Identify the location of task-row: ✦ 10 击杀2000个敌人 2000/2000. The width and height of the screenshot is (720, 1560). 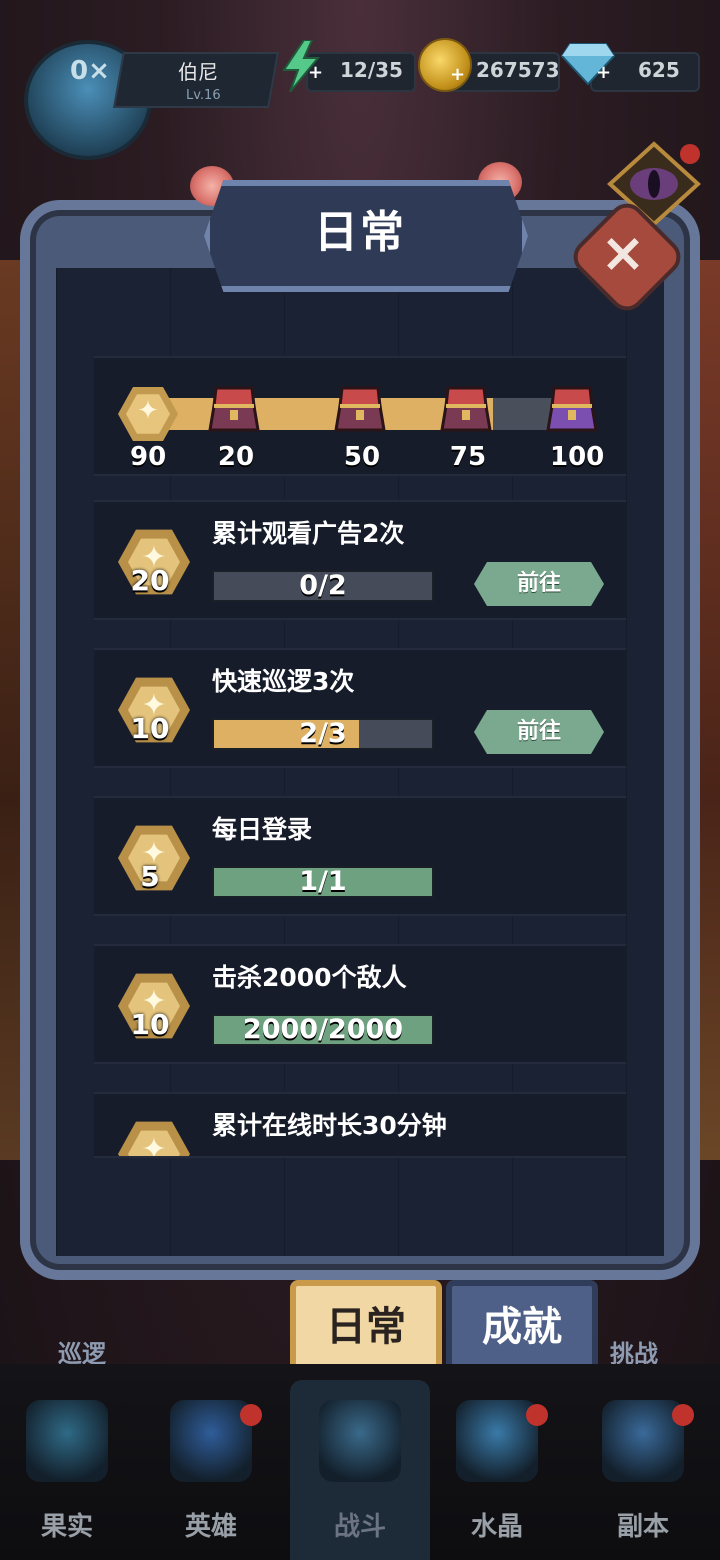
(360, 1004).